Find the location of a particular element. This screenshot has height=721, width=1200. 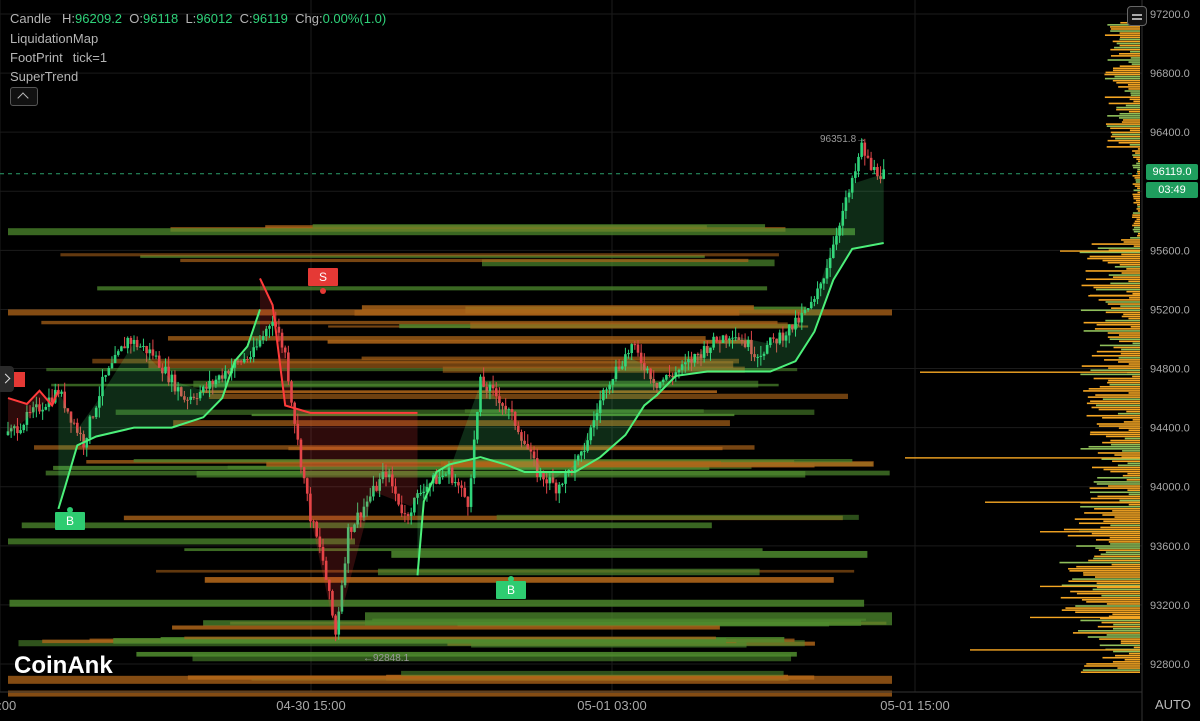

sell-signal-label: S is located at coordinates (323, 277).